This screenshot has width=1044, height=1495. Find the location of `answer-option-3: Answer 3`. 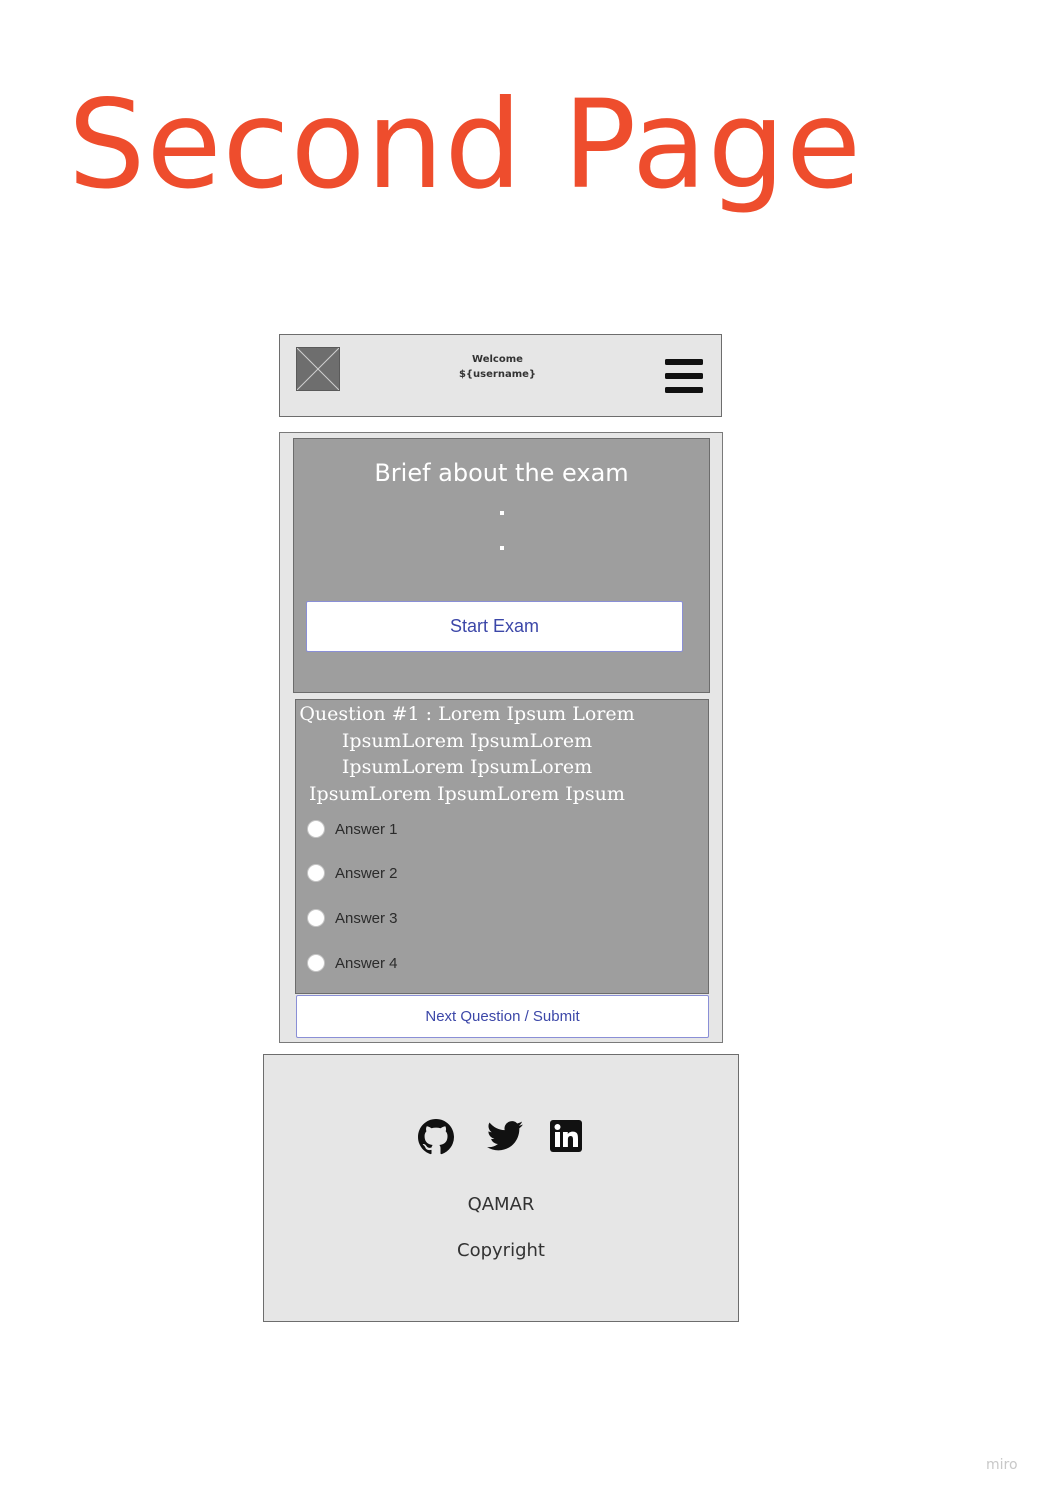

answer-option-3: Answer 3 is located at coordinates (352, 918).